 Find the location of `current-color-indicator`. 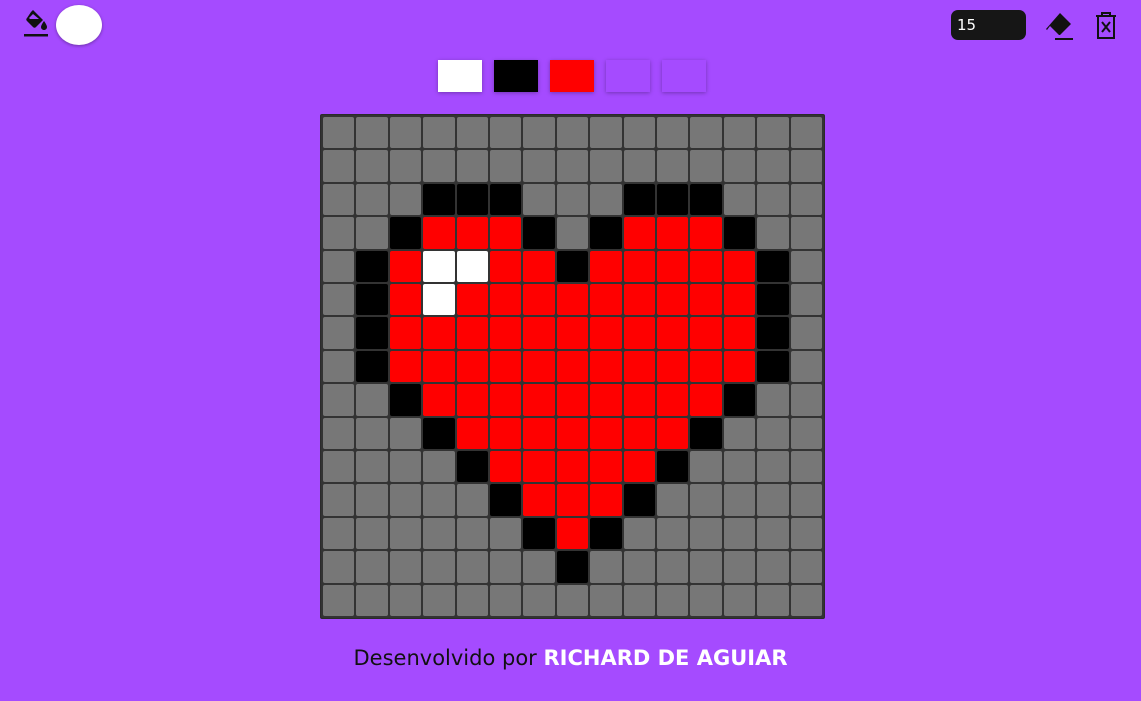

current-color-indicator is located at coordinates (79, 25).